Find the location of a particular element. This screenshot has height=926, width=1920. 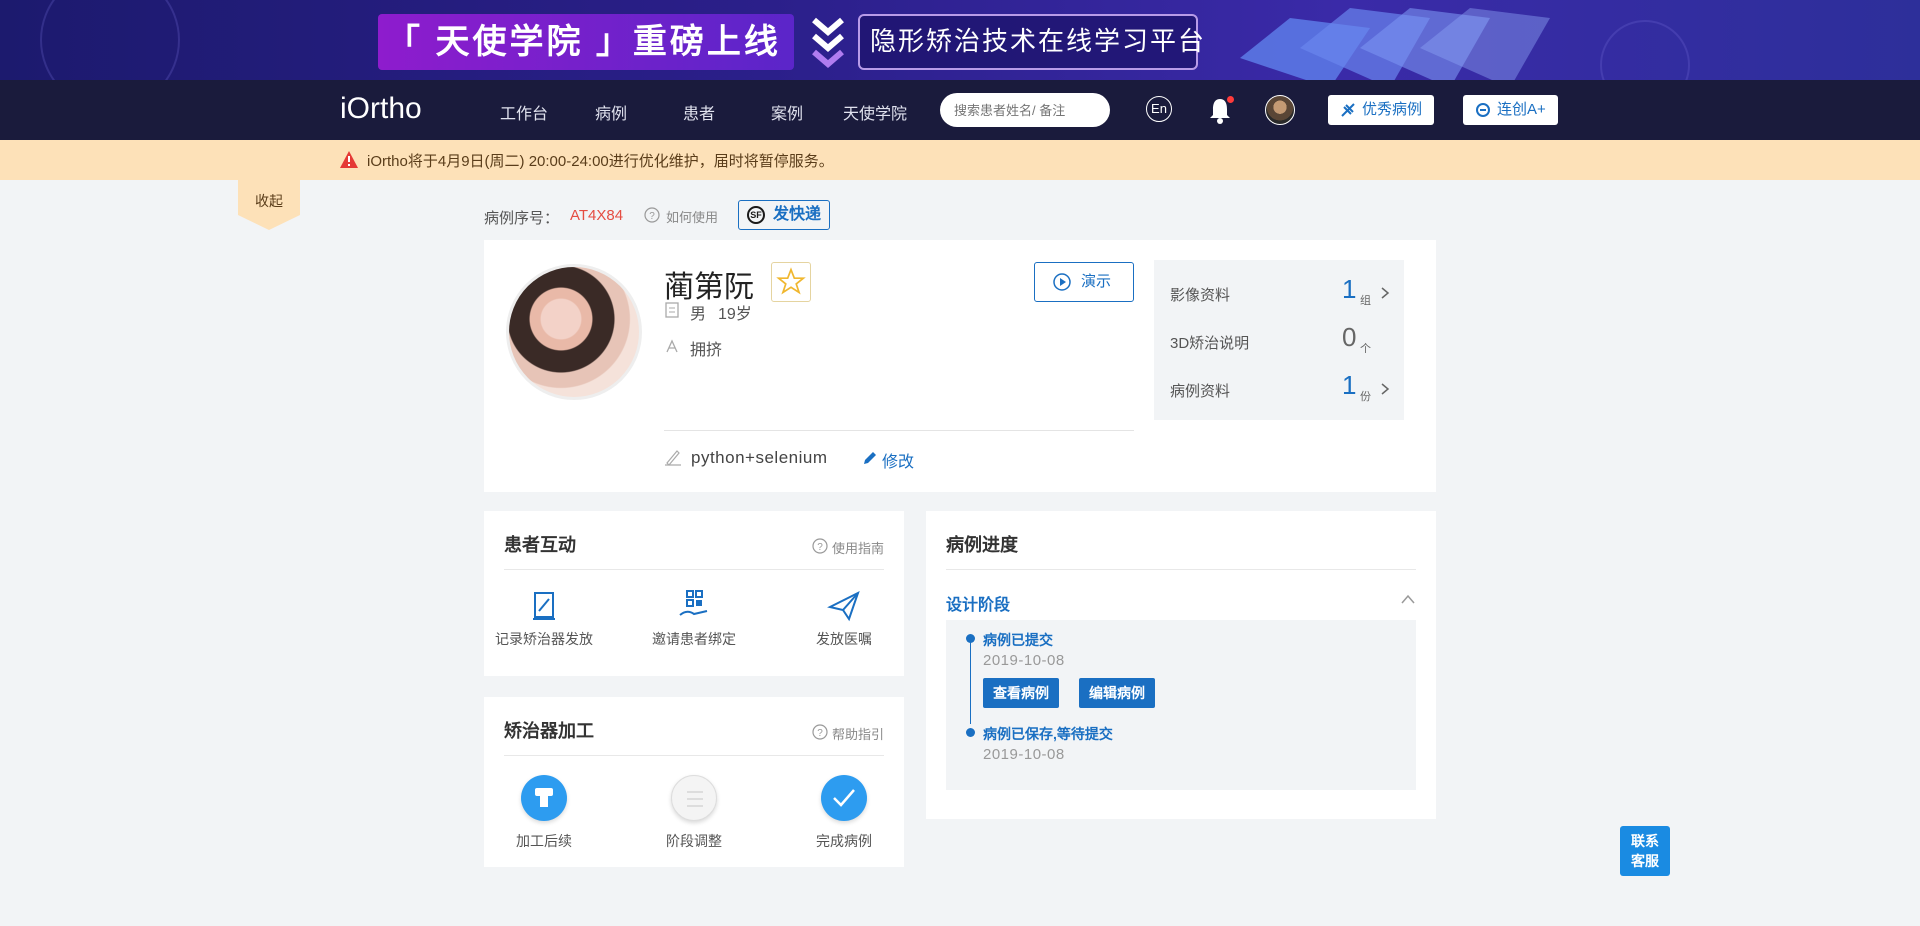

language-toggle: En is located at coordinates (1159, 109).